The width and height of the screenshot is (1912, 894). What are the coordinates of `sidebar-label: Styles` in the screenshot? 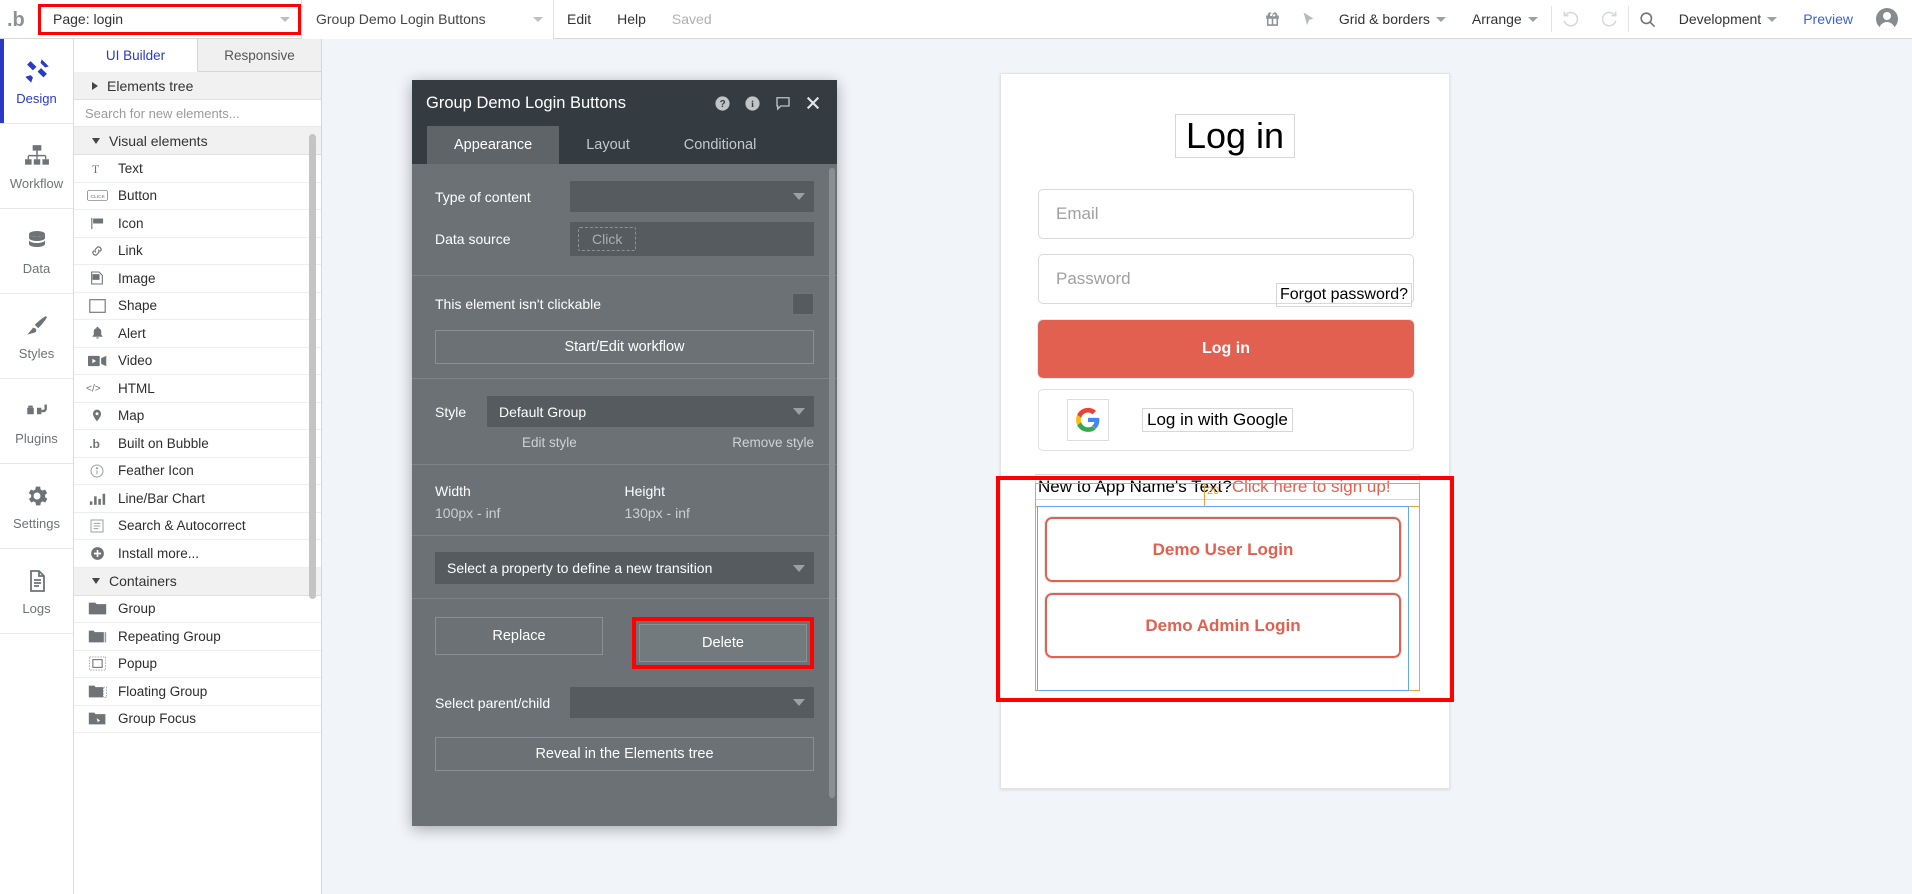 It's located at (36, 353).